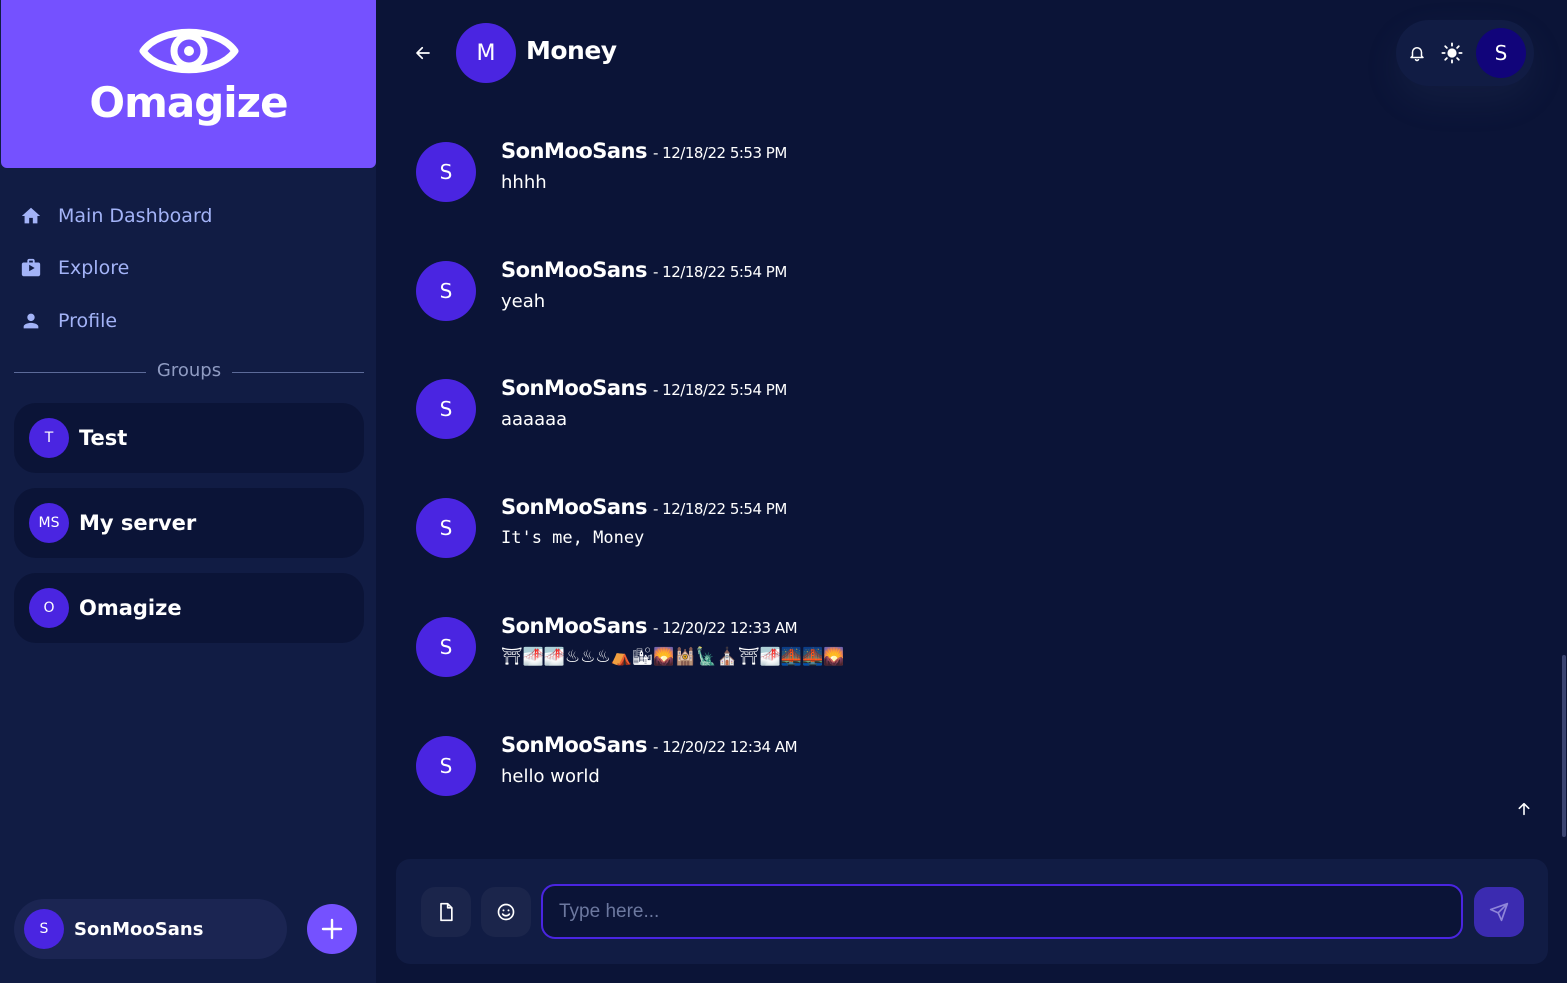  What do you see at coordinates (188, 102) in the screenshot?
I see `brand-name: Omagize` at bounding box center [188, 102].